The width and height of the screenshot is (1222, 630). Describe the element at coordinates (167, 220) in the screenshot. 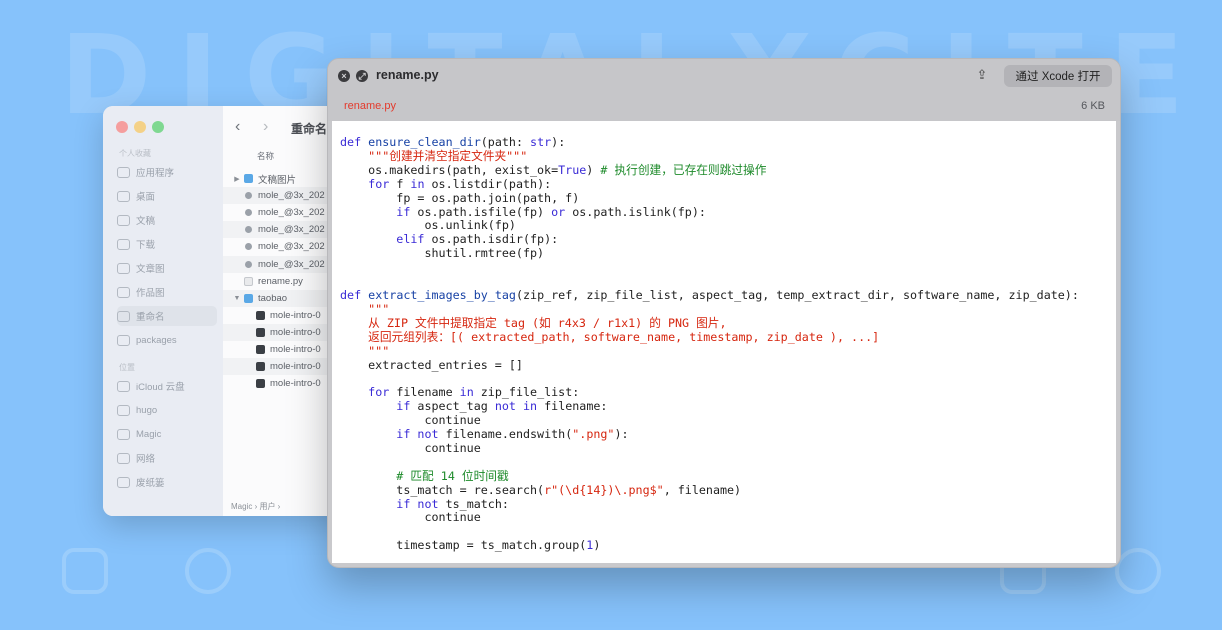

I see `sidebar-item: 文稿` at that location.